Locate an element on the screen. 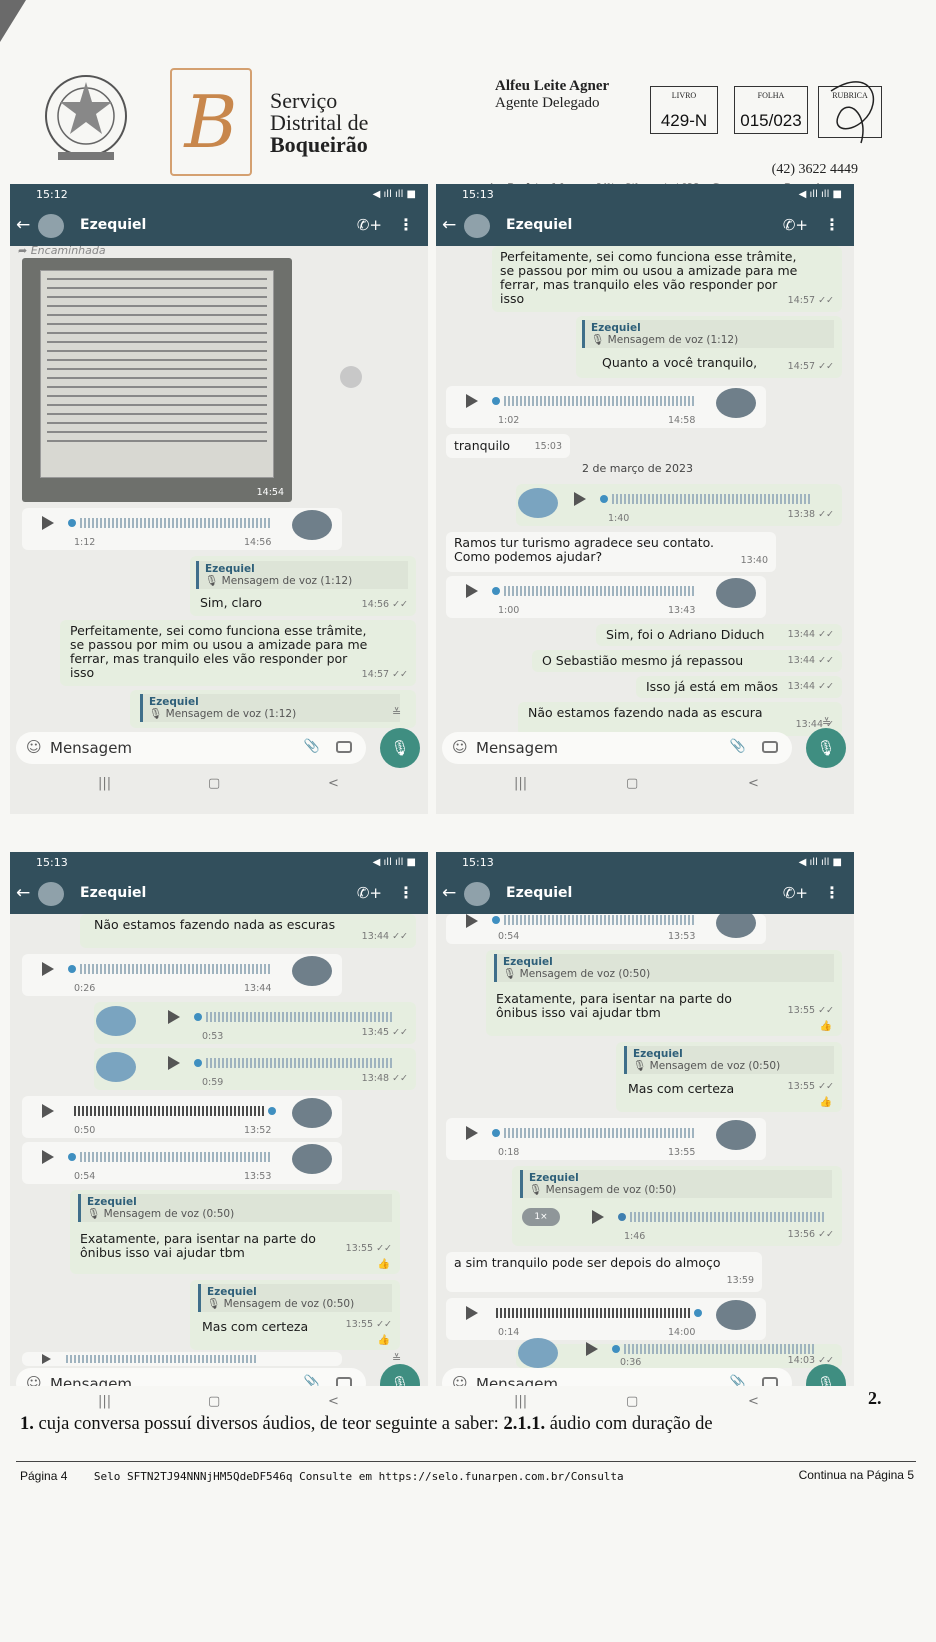  share-icon is located at coordinates (351, 377).